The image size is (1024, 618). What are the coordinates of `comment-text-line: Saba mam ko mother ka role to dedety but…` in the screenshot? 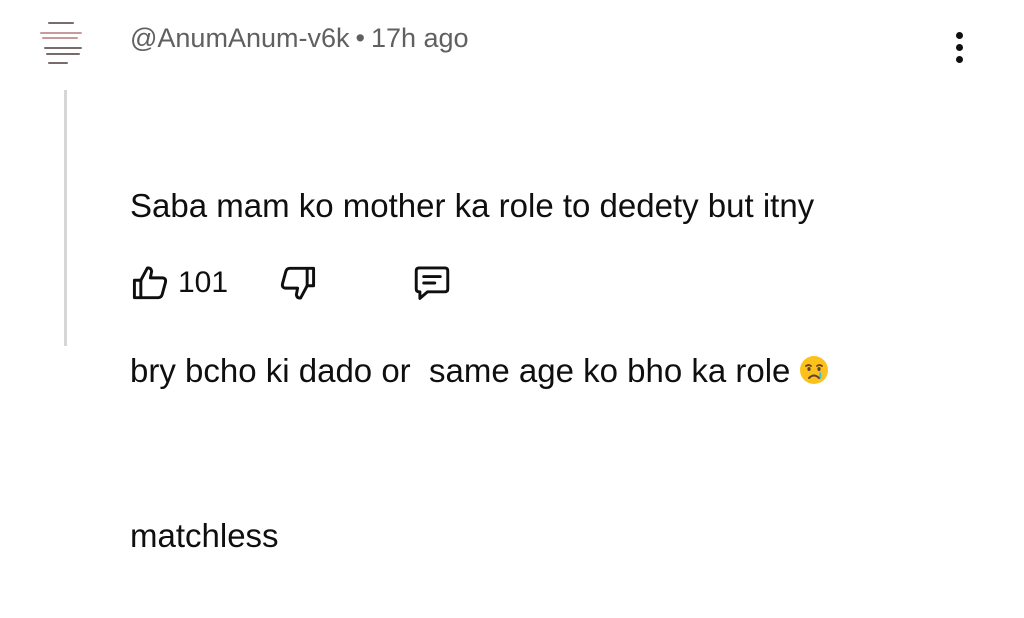 It's located at (472, 205).